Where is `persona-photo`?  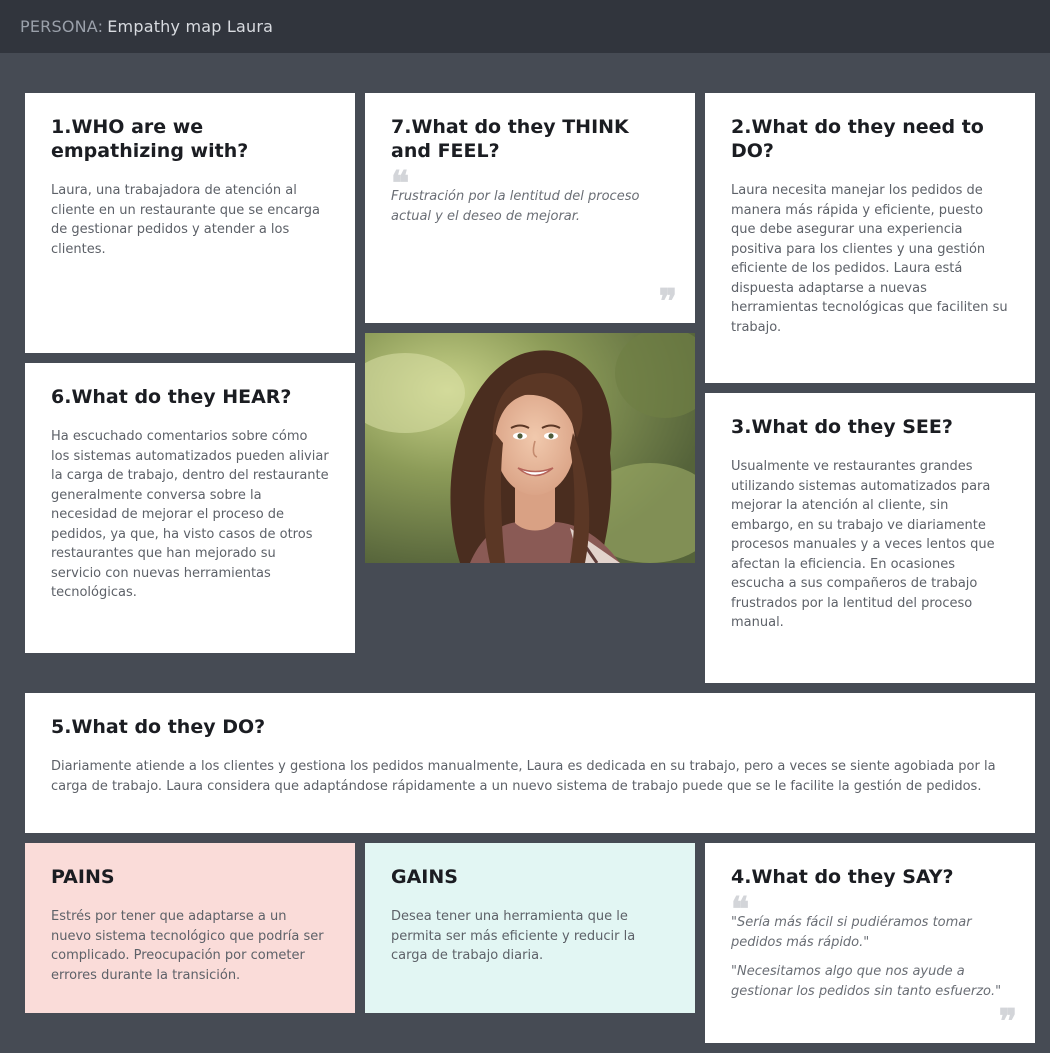
persona-photo is located at coordinates (530, 448).